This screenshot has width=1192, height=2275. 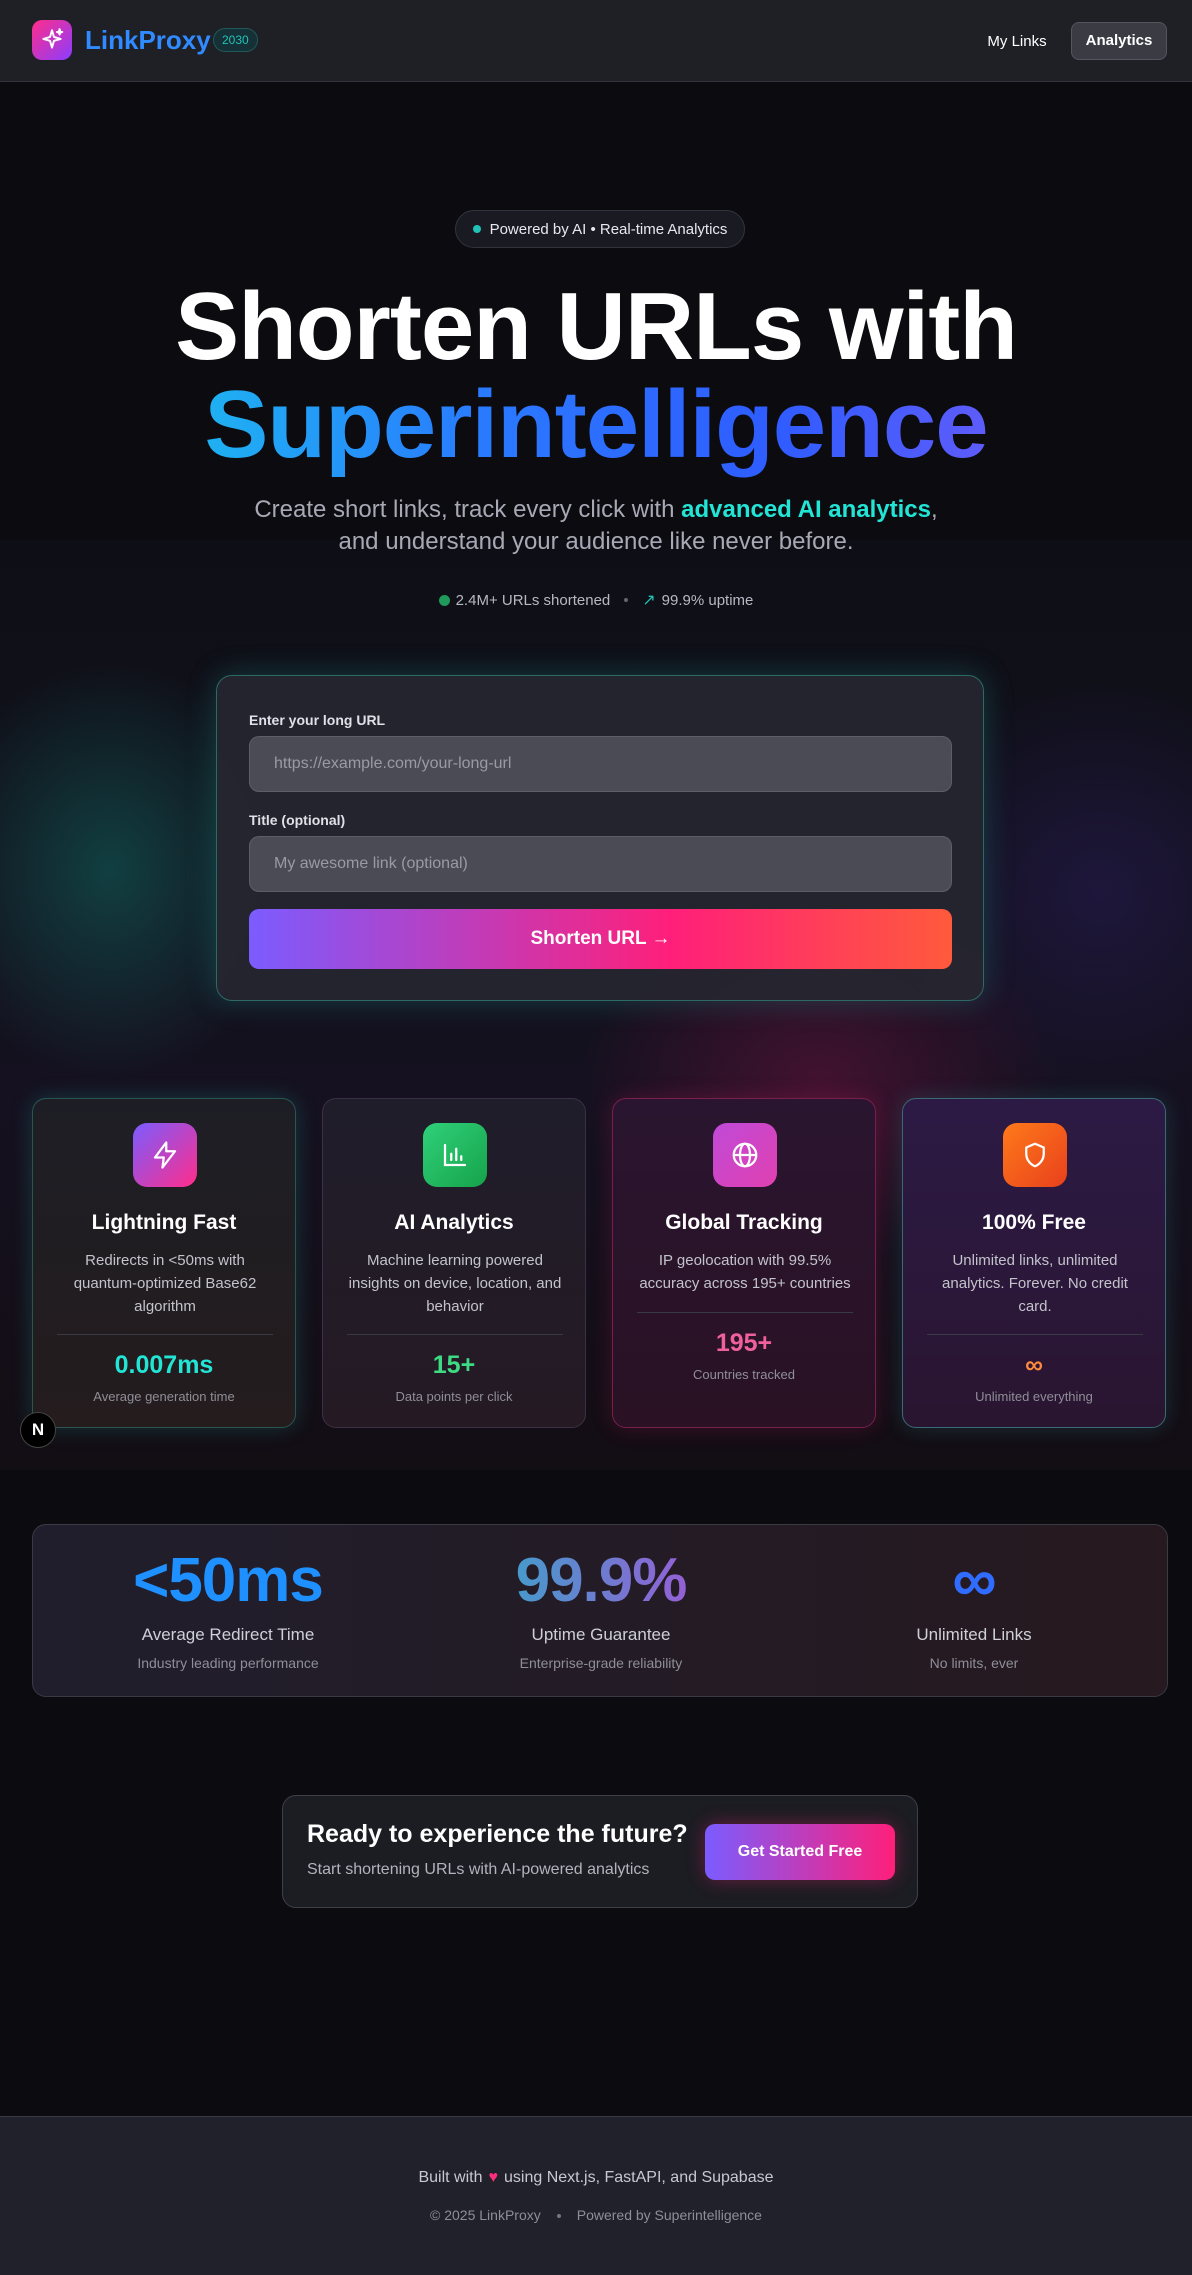 What do you see at coordinates (228, 1663) in the screenshot?
I see `stat-subtitle: Industry leading performance` at bounding box center [228, 1663].